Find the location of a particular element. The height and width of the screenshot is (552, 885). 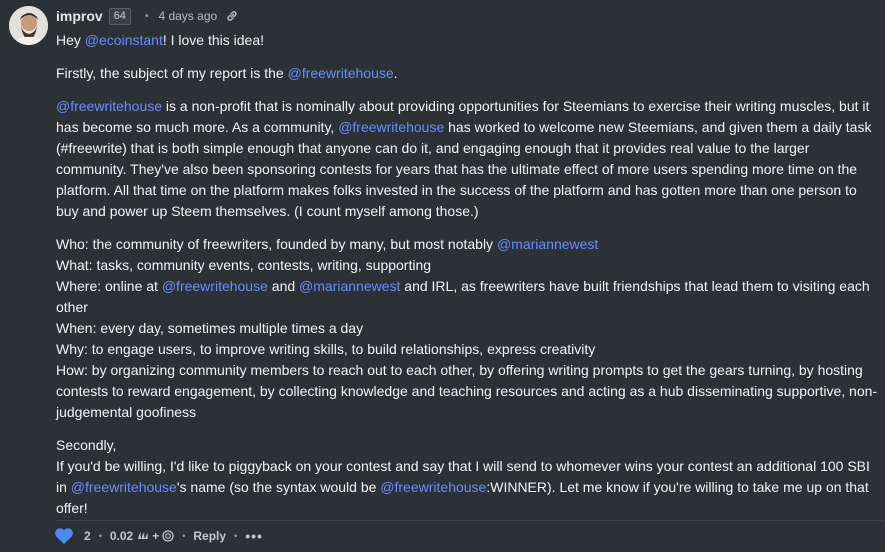

text: ! I love this idea! is located at coordinates (213, 40).